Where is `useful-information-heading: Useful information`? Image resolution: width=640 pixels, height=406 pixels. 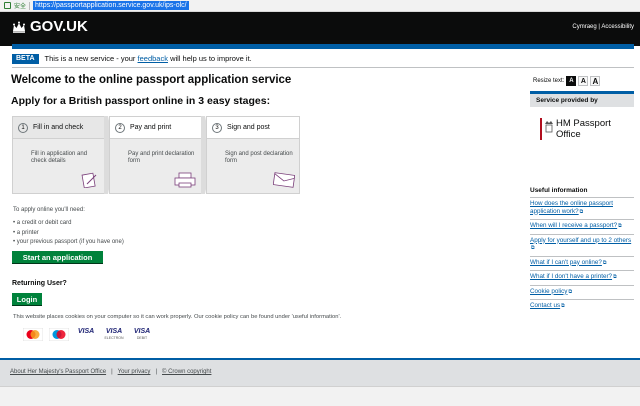 useful-information-heading: Useful information is located at coordinates (559, 190).